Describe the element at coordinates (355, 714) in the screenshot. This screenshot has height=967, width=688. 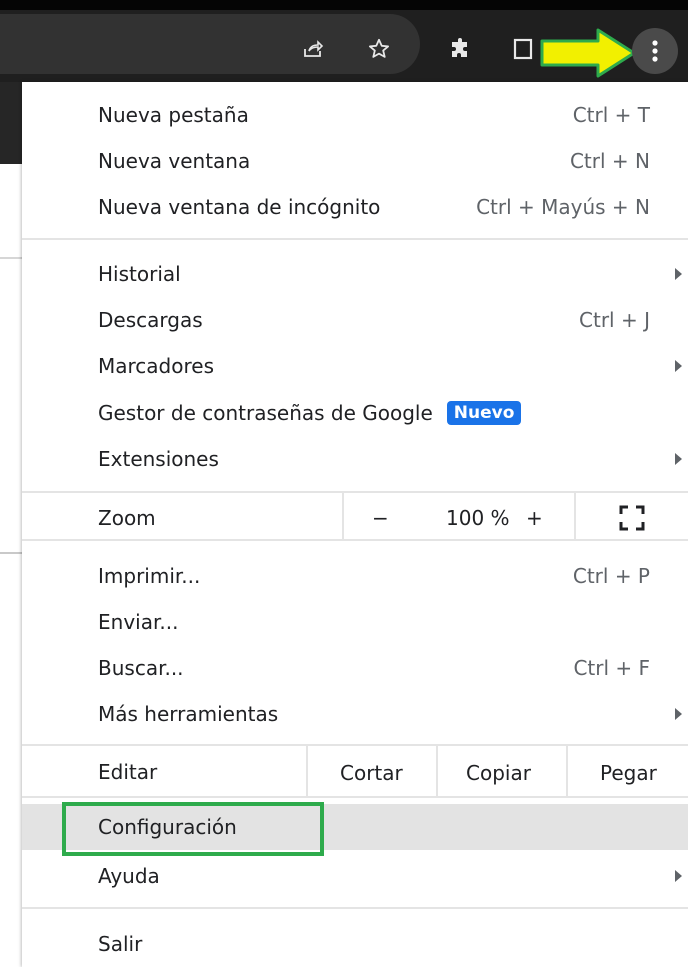
I see `menu-item-more-tools: Más herramientas` at that location.